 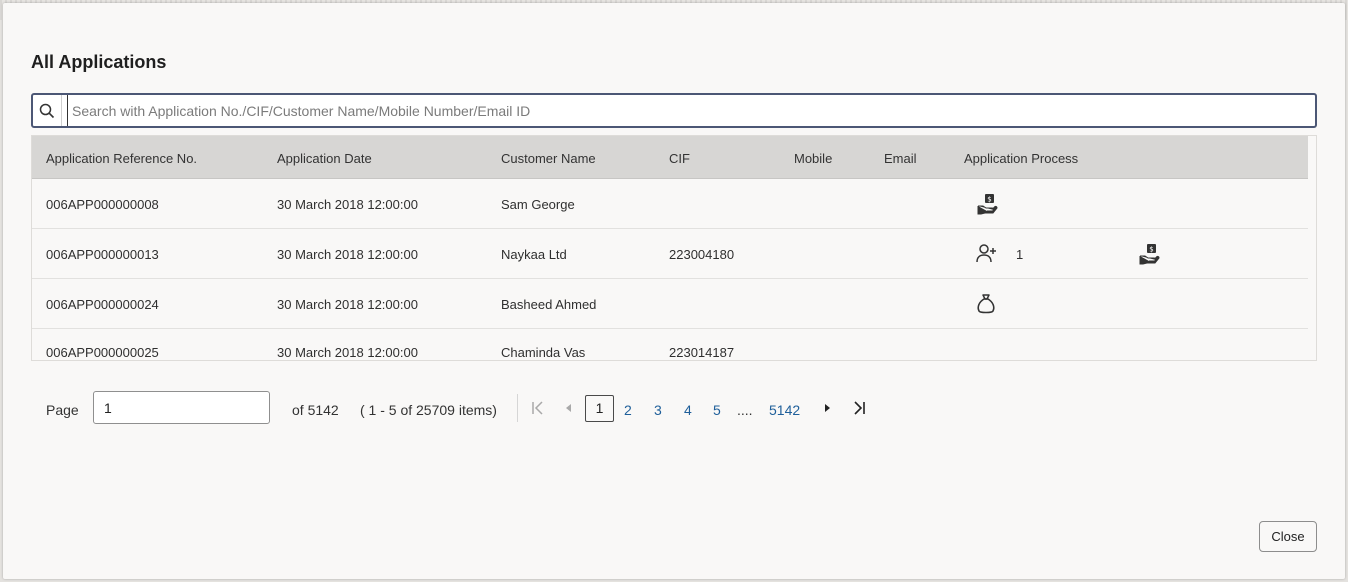 I want to click on search-icon, so click(x=47, y=110).